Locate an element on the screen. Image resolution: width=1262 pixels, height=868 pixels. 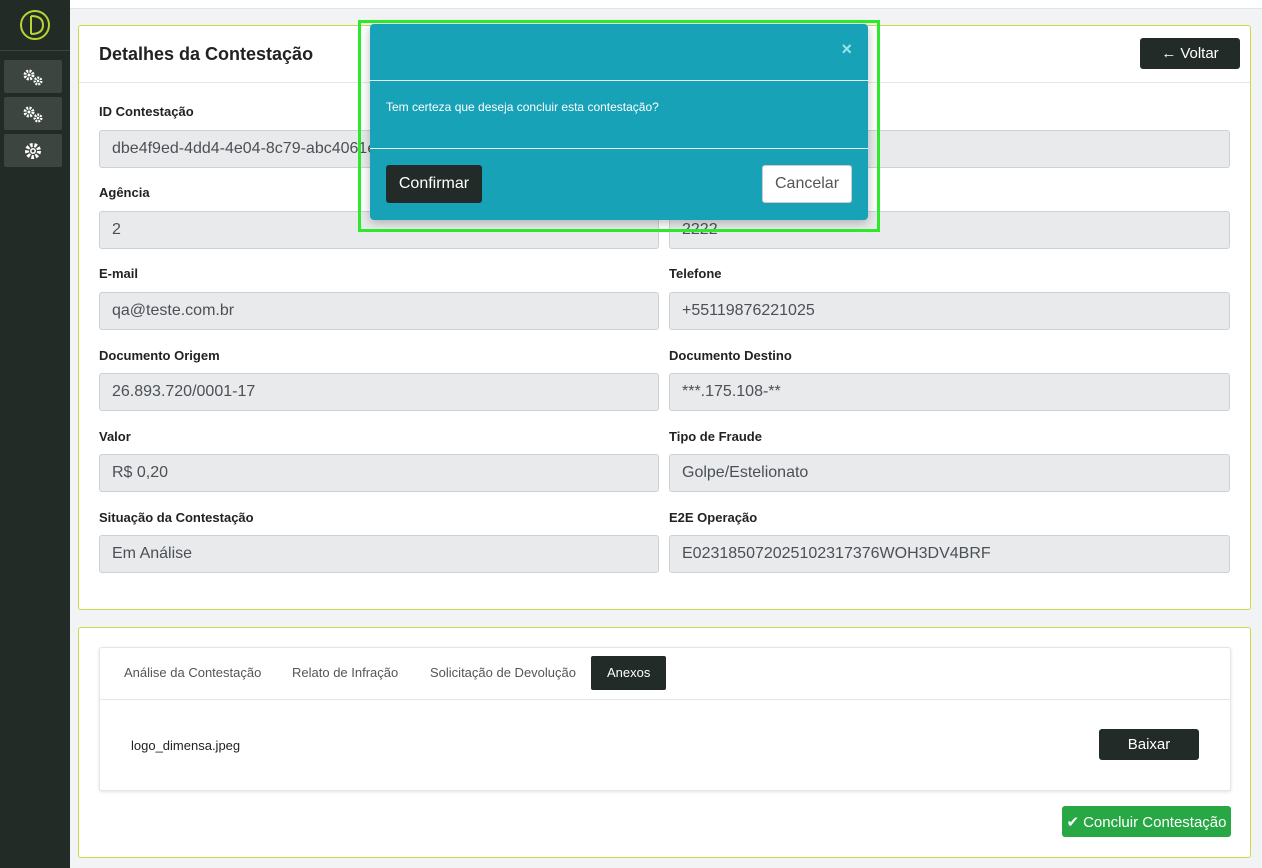
tab-relato: Relato de Infração is located at coordinates (345, 674).